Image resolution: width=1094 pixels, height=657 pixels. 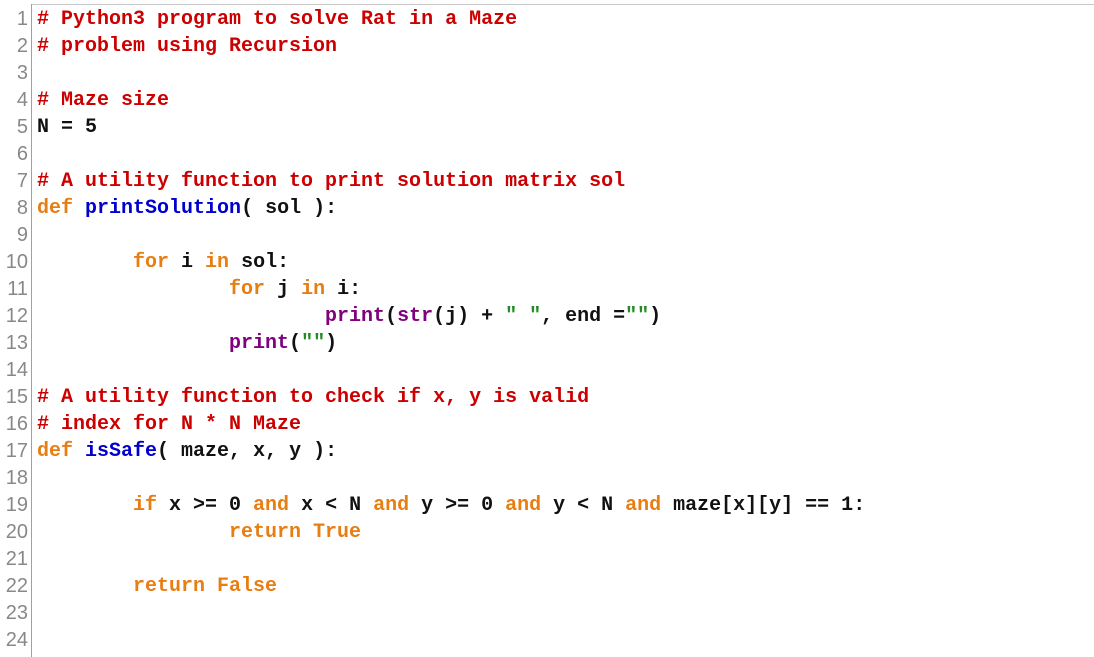 I want to click on code-token: if, so click(x=145, y=505).